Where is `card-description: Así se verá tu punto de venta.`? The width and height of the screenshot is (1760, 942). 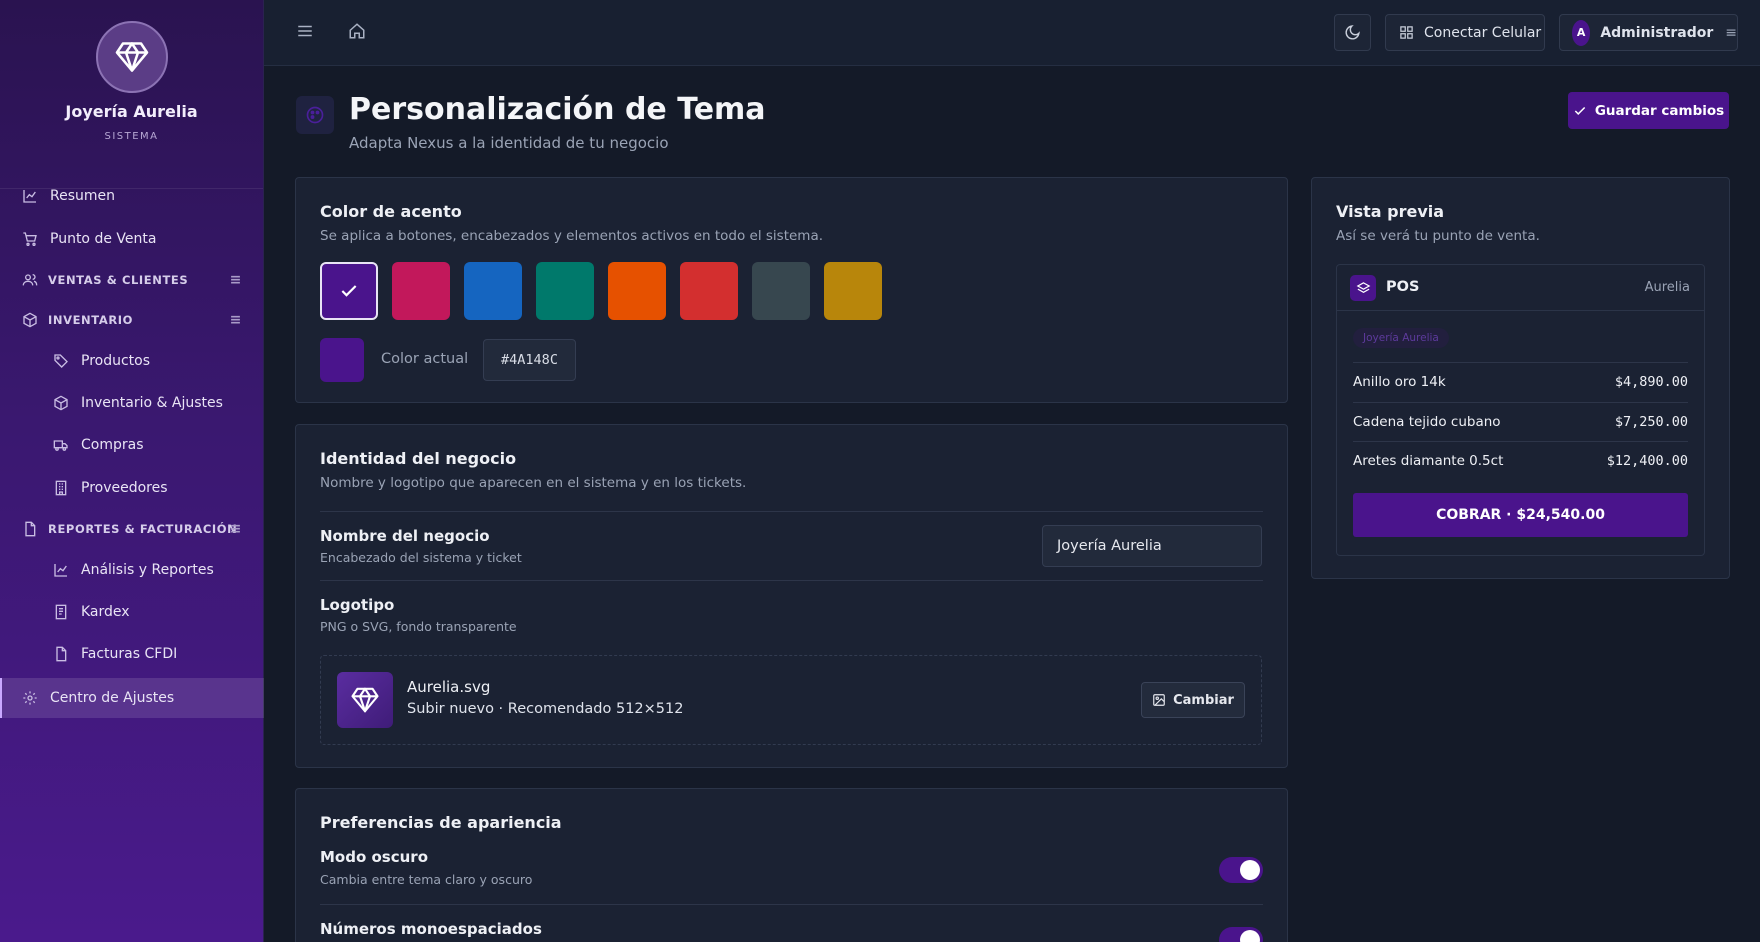 card-description: Así se verá tu punto de venta. is located at coordinates (1438, 236).